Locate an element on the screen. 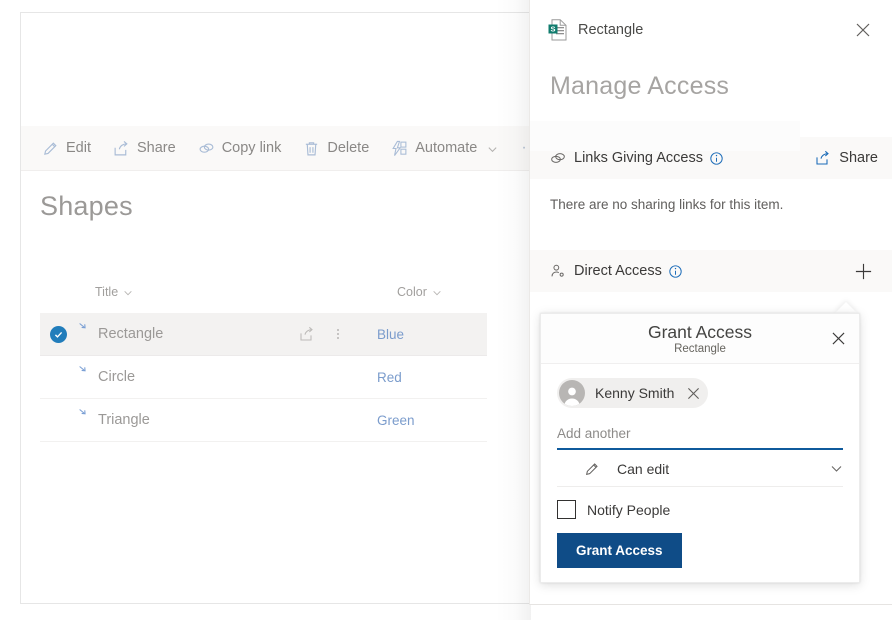  page-title: Shapes is located at coordinates (86, 206).